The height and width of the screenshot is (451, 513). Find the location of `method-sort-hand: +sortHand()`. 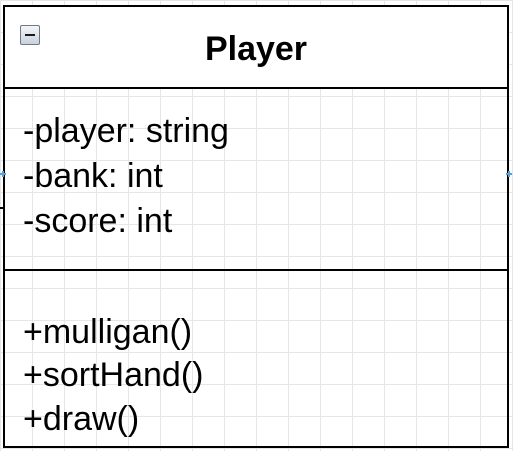

method-sort-hand: +sortHand() is located at coordinates (113, 375).